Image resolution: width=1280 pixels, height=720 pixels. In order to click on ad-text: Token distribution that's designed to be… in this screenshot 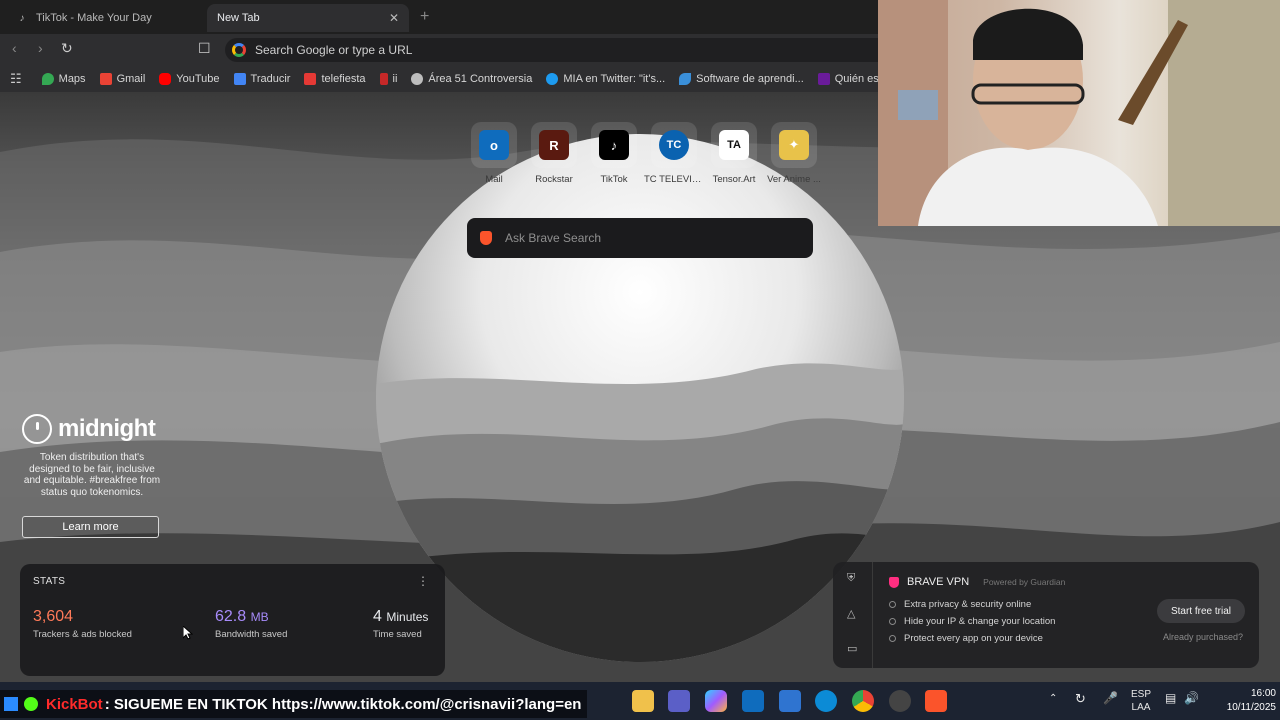, I will do `click(92, 475)`.